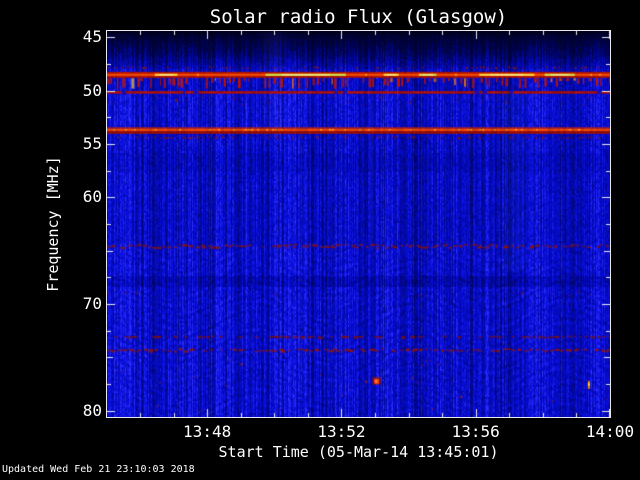  Describe the element at coordinates (358, 17) in the screenshot. I see `chart-title: Solar radio Flux (Glasgow)` at that location.